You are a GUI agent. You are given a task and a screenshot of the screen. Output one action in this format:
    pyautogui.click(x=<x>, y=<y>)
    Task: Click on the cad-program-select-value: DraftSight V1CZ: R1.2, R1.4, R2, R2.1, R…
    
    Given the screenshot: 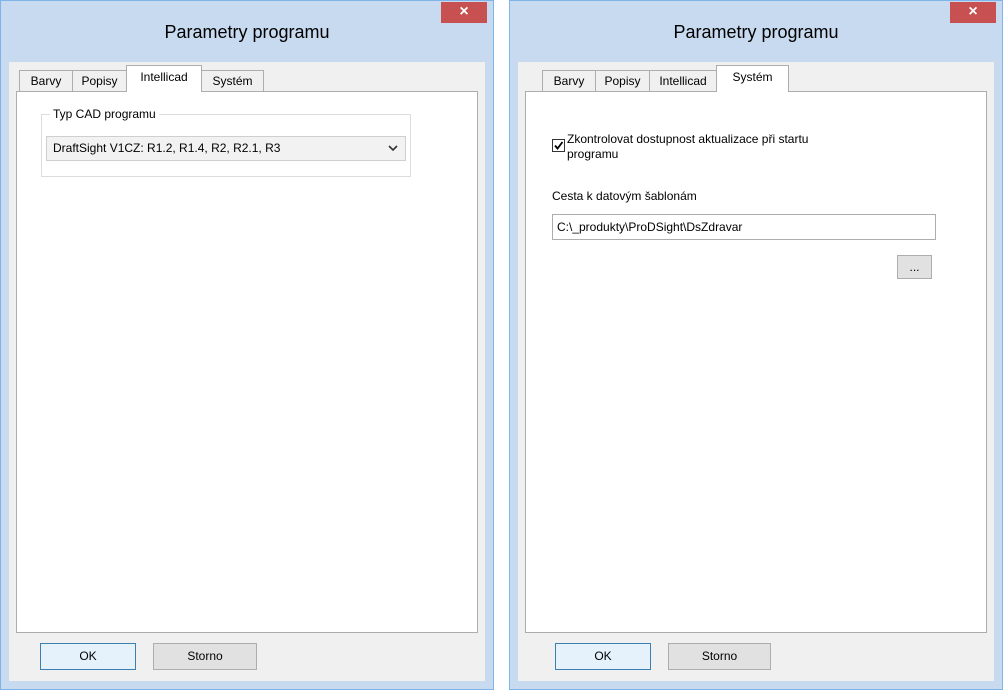 What is the action you would take?
    pyautogui.click(x=167, y=148)
    